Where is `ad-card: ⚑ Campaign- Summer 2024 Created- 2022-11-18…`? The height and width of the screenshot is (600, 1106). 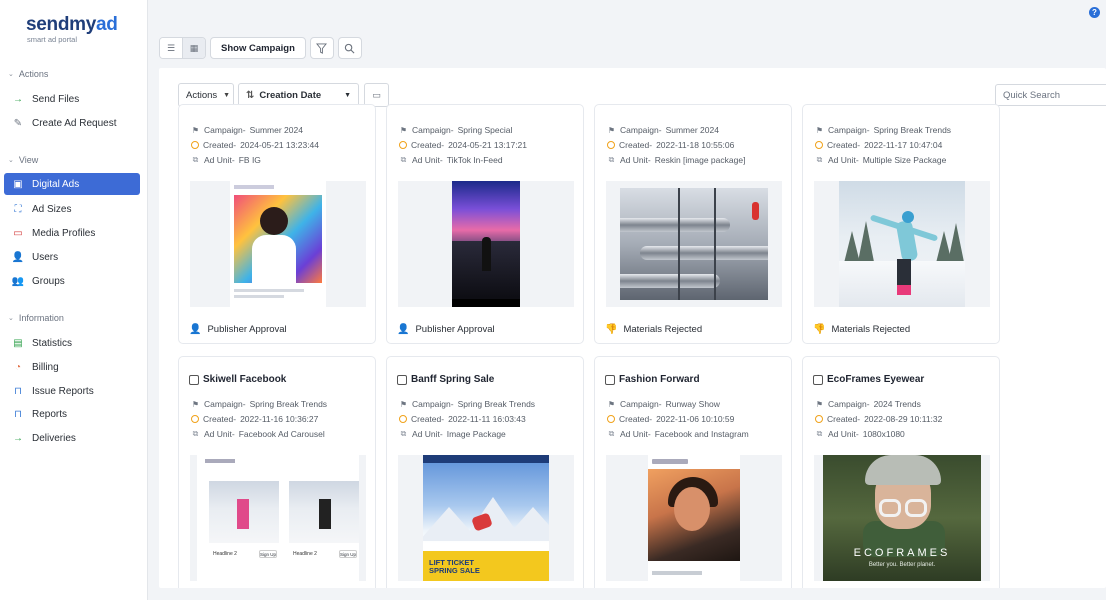
ad-card: ⚑ Campaign- Summer 2024 Created- 2022-11-18… is located at coordinates (693, 224).